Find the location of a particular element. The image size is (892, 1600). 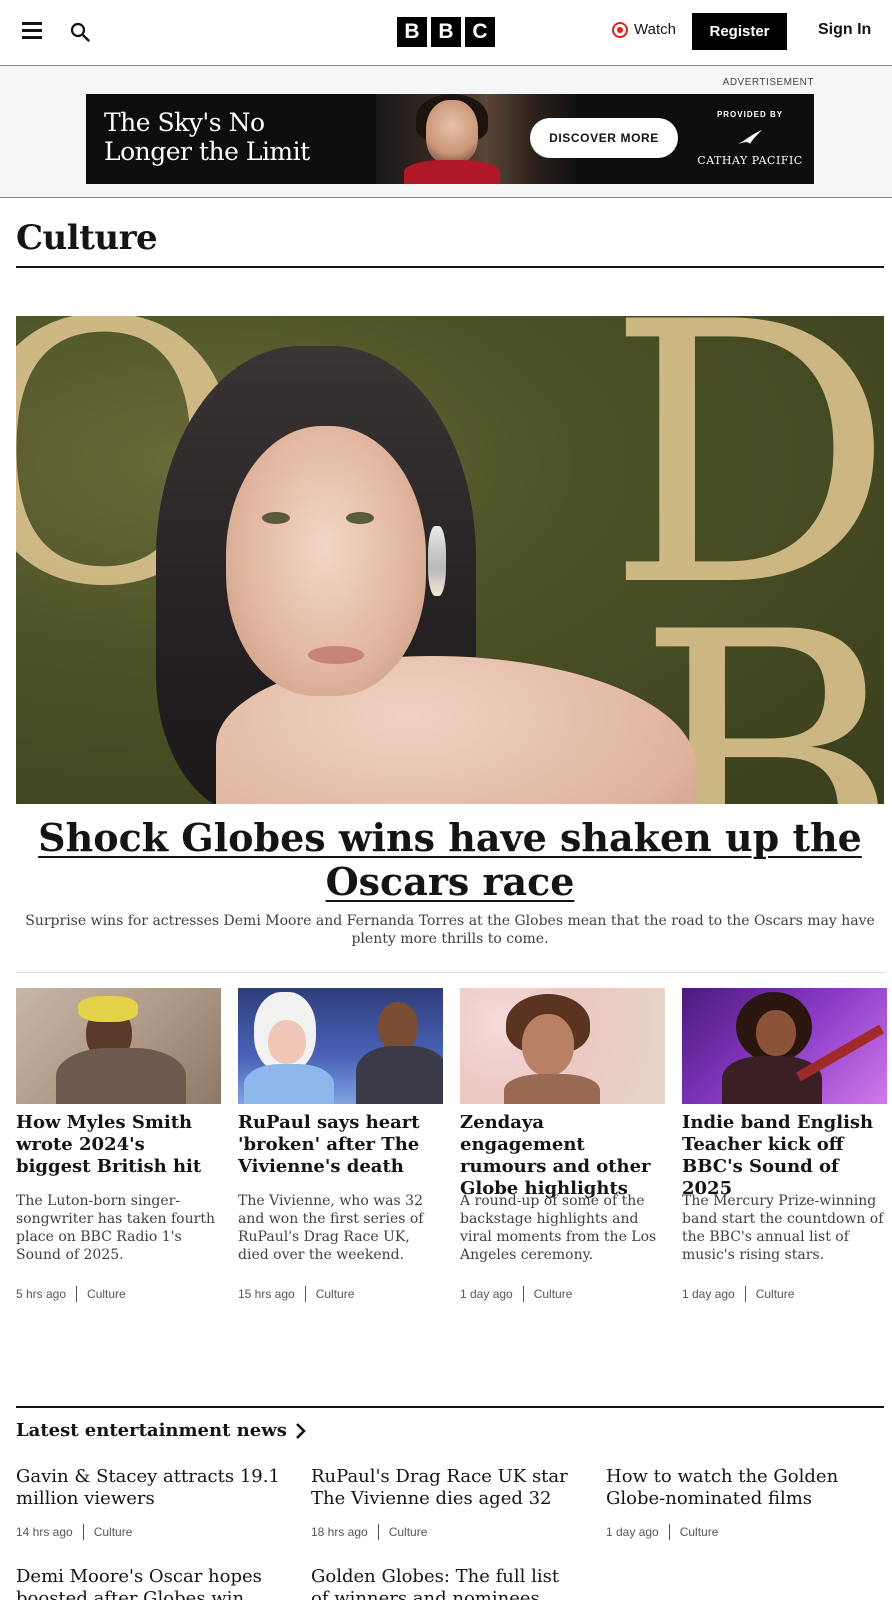

ad-label: ADVERTISEMENT is located at coordinates (768, 82).